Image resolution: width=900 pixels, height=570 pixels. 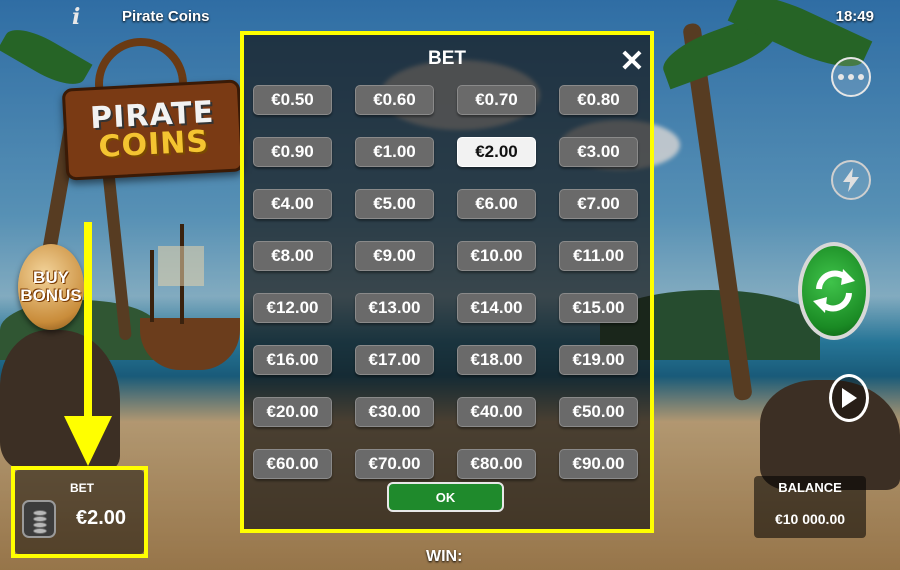 What do you see at coordinates (394, 152) in the screenshot?
I see `bet-option-button: €1.00` at bounding box center [394, 152].